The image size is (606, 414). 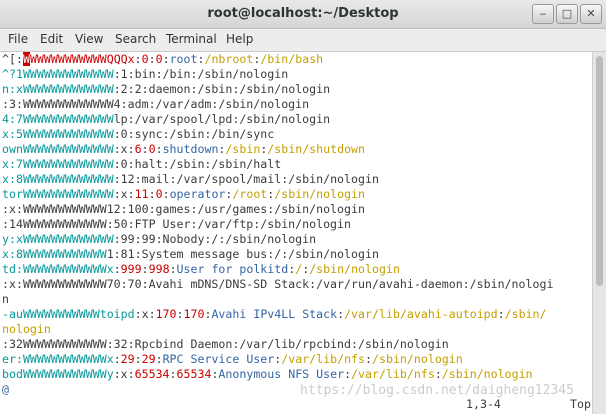 I want to click on terminal-text-segment: /bin/bash, so click(x=292, y=59).